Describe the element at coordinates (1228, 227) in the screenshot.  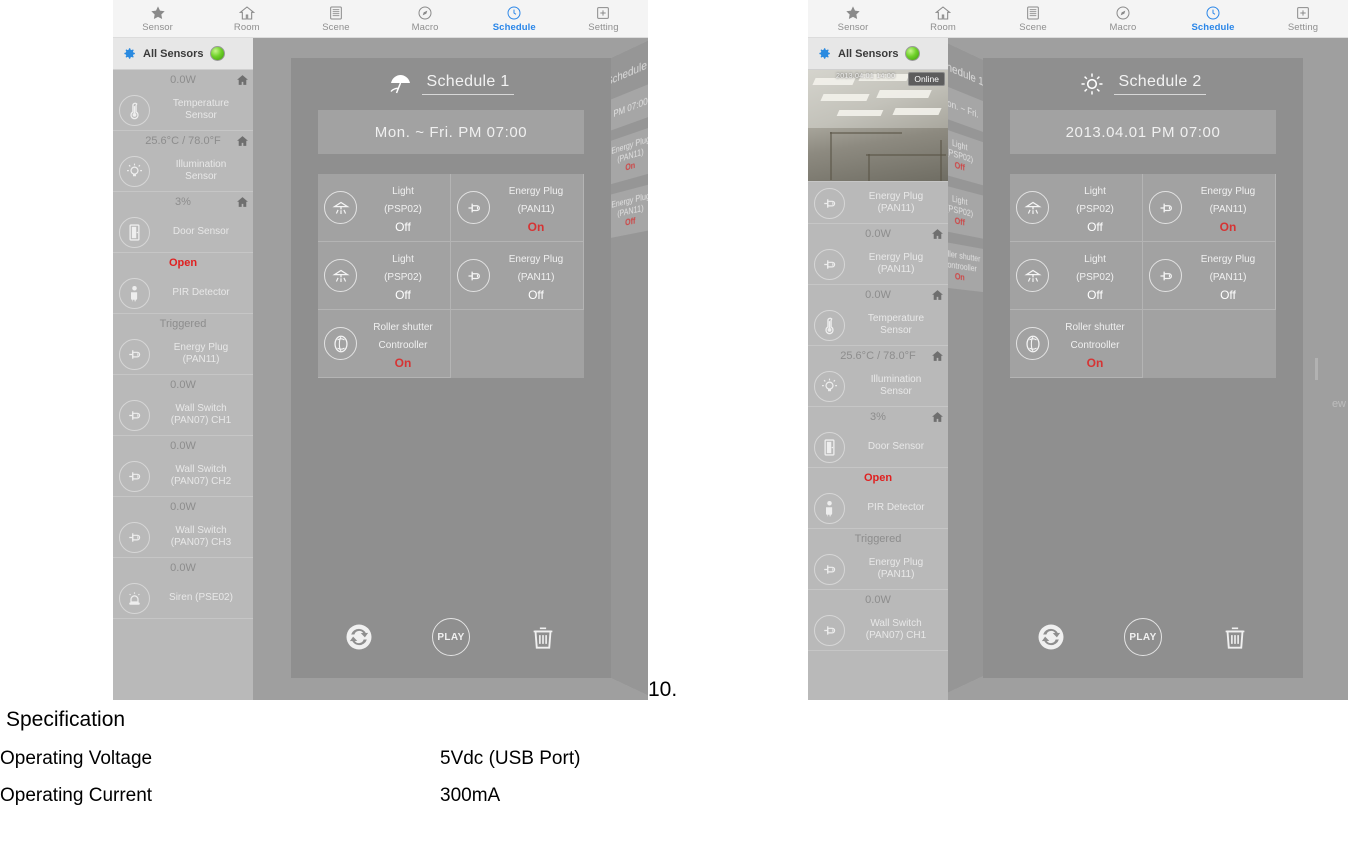
I see `schedule-device-state: On` at that location.